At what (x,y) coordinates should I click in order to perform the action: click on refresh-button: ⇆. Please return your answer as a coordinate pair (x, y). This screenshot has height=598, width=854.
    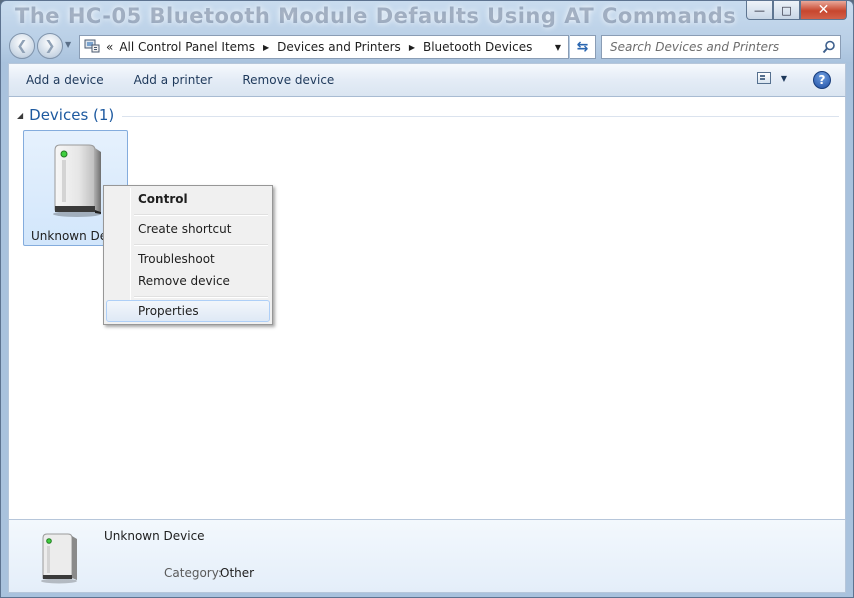
    Looking at the image, I should click on (583, 47).